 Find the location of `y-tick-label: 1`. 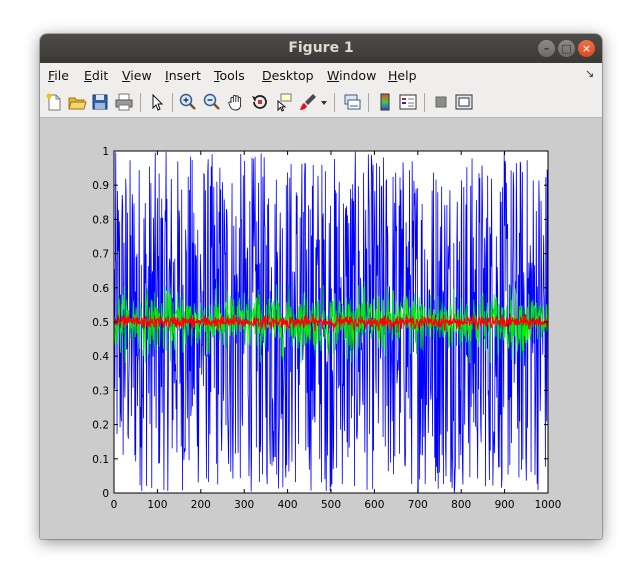

y-tick-label: 1 is located at coordinates (105, 152).